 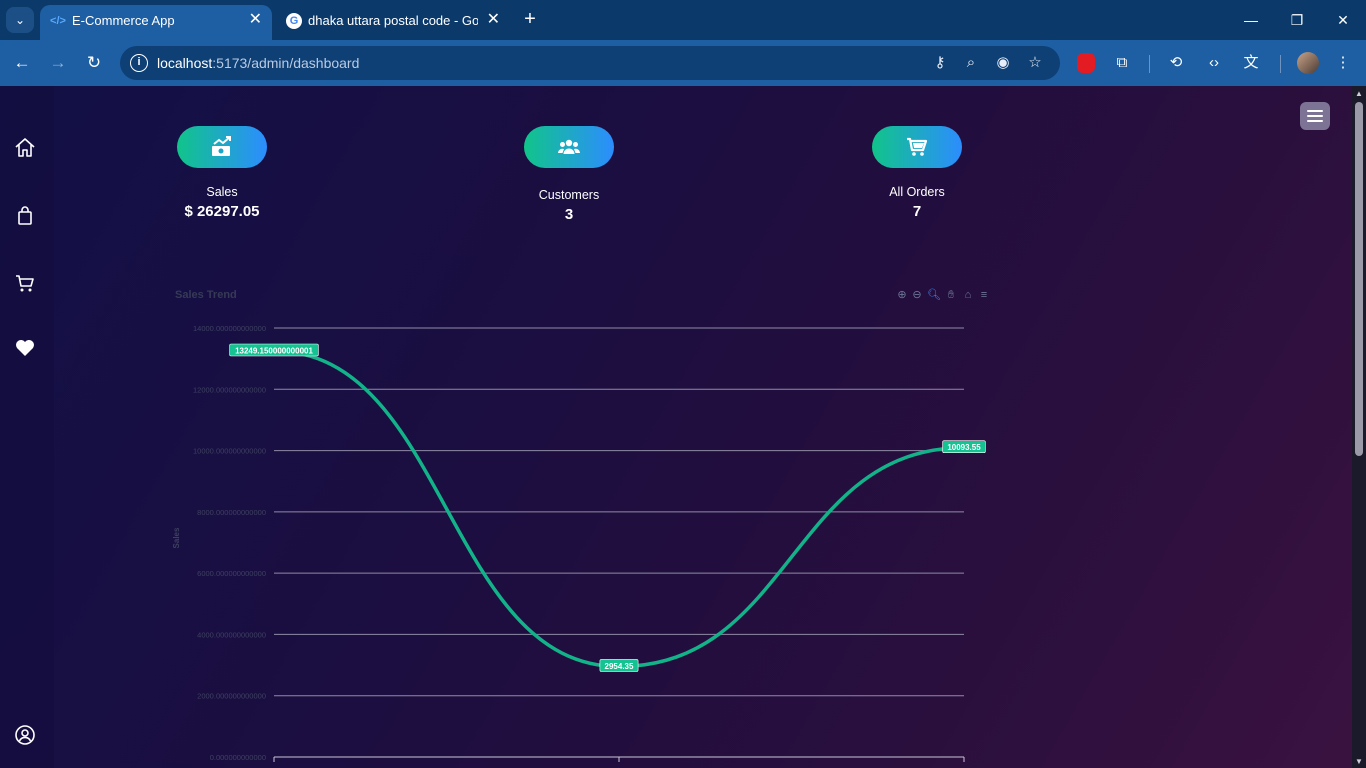 I want to click on page-scrollbar: ▲ ▼, so click(x=1359, y=427).